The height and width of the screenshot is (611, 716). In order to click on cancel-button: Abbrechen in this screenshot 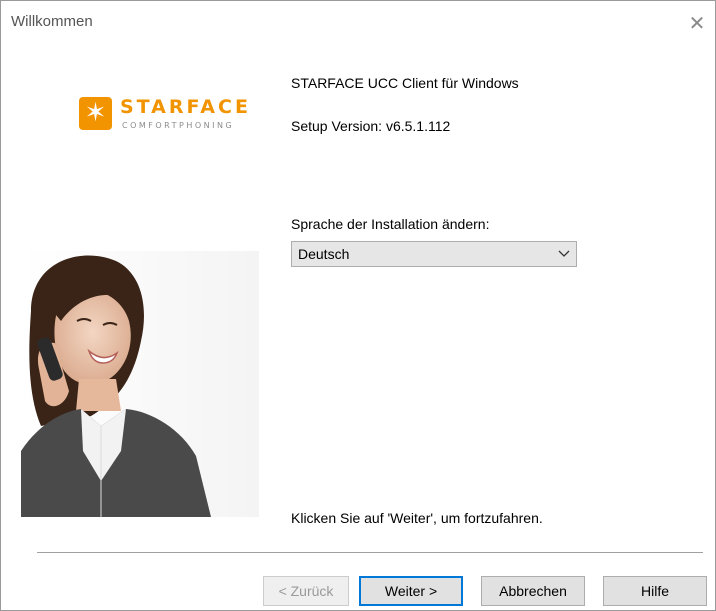, I will do `click(533, 591)`.